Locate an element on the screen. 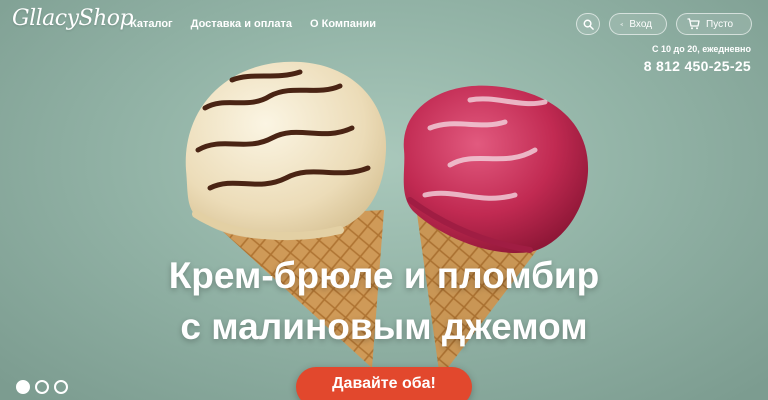 This screenshot has height=400, width=768. hero-title-line1: Крем-брюле и пломбир is located at coordinates (384, 275).